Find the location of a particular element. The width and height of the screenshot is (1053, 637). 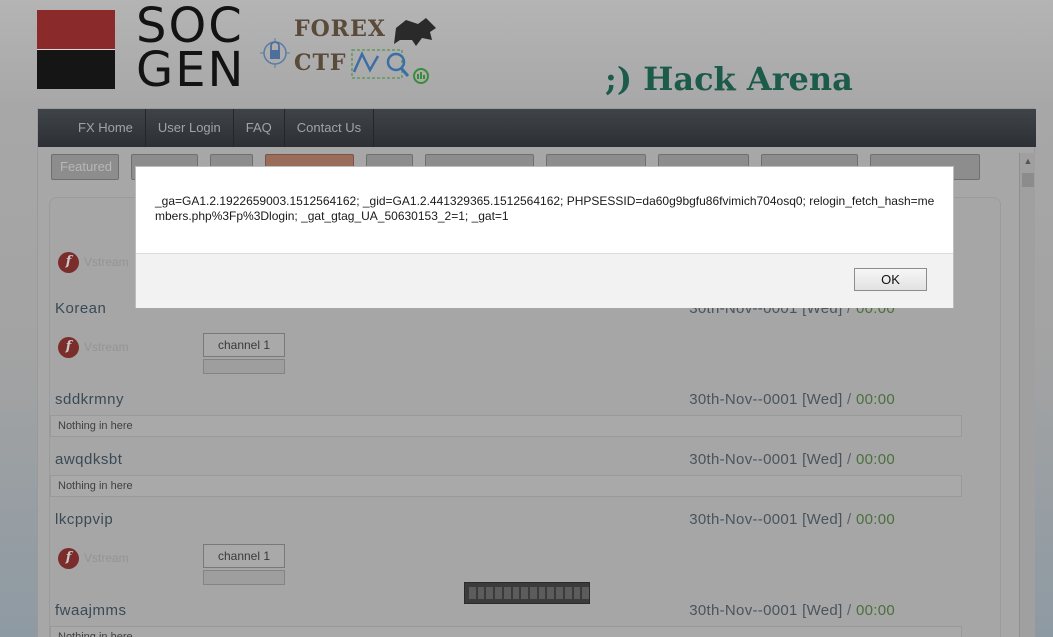

ok-button: OK is located at coordinates (890, 279).